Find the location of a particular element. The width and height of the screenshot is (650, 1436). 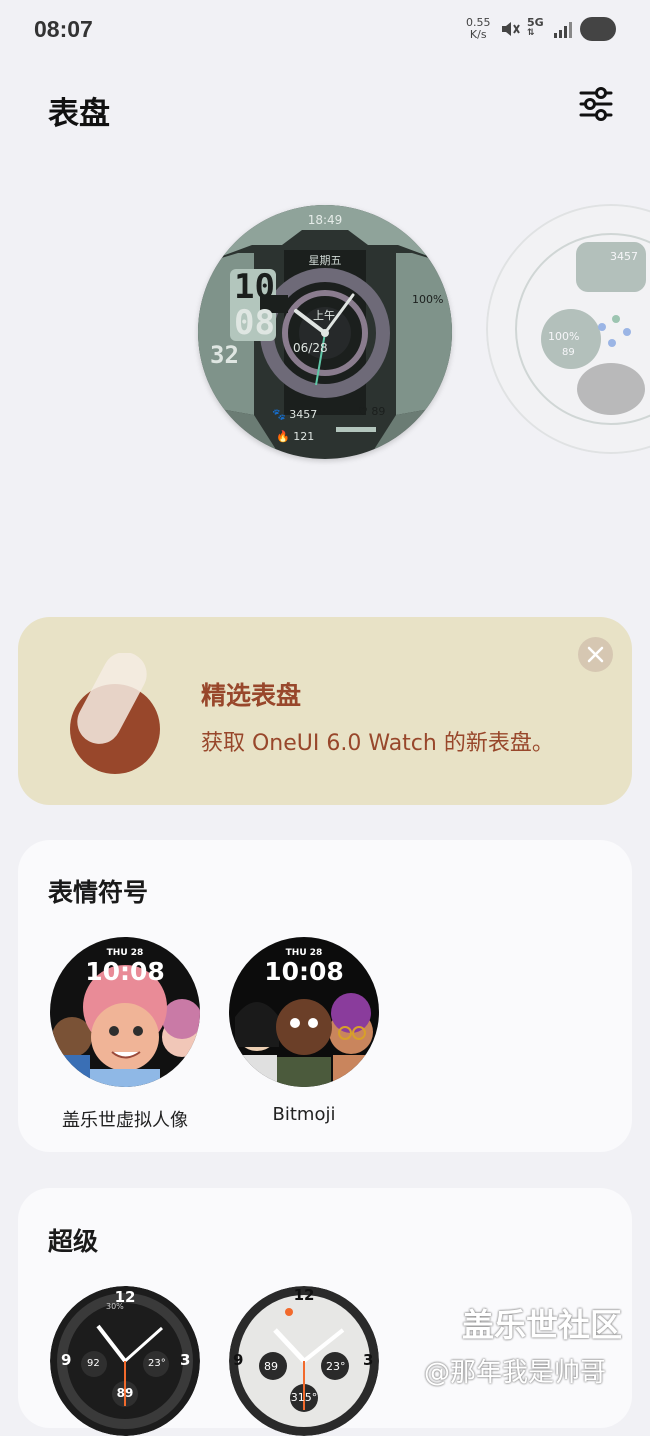

sub-dial-left: 89 is located at coordinates (271, 1366).